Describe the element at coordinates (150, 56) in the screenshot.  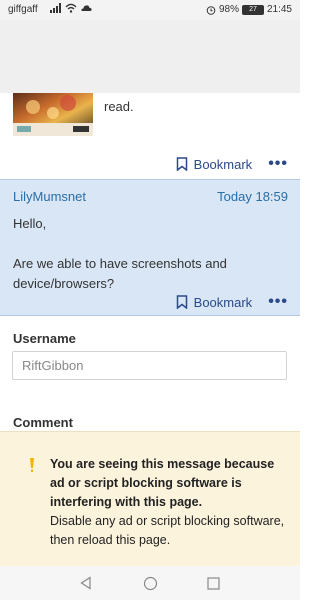
I see `ad-slot-placeholder` at that location.